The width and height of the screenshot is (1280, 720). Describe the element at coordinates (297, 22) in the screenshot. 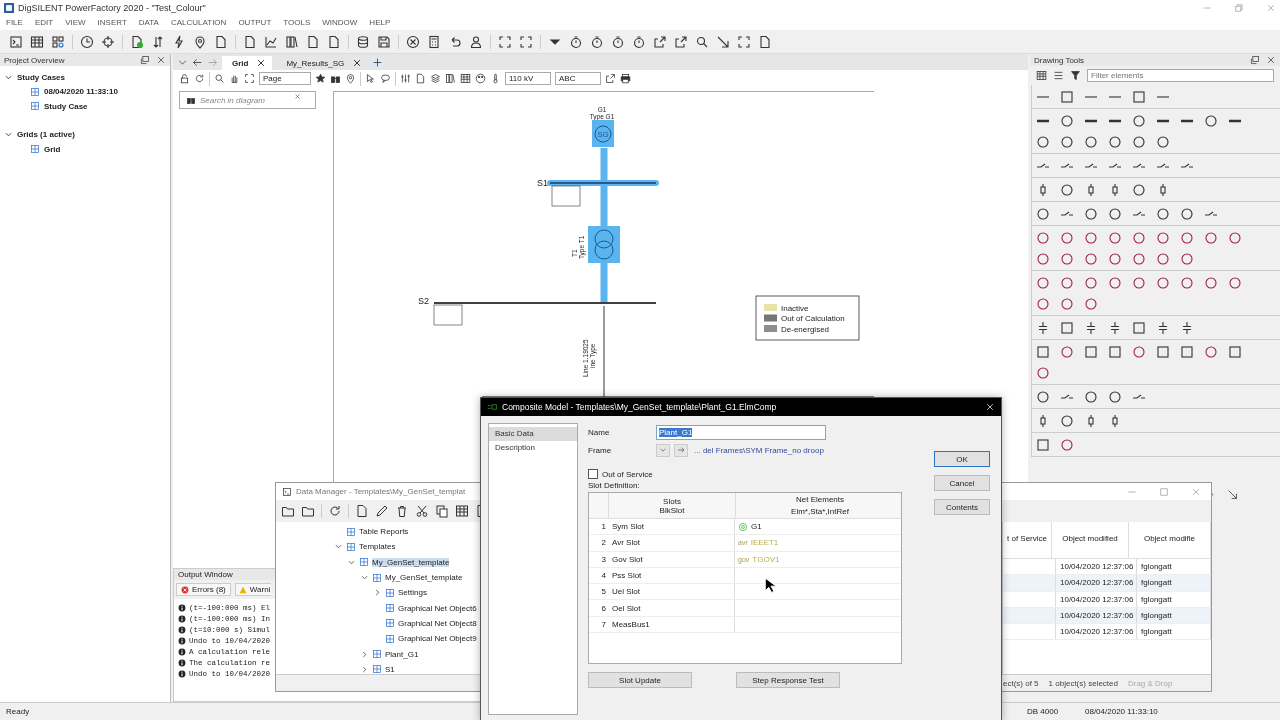

I see `menu-item: TOOLS` at that location.